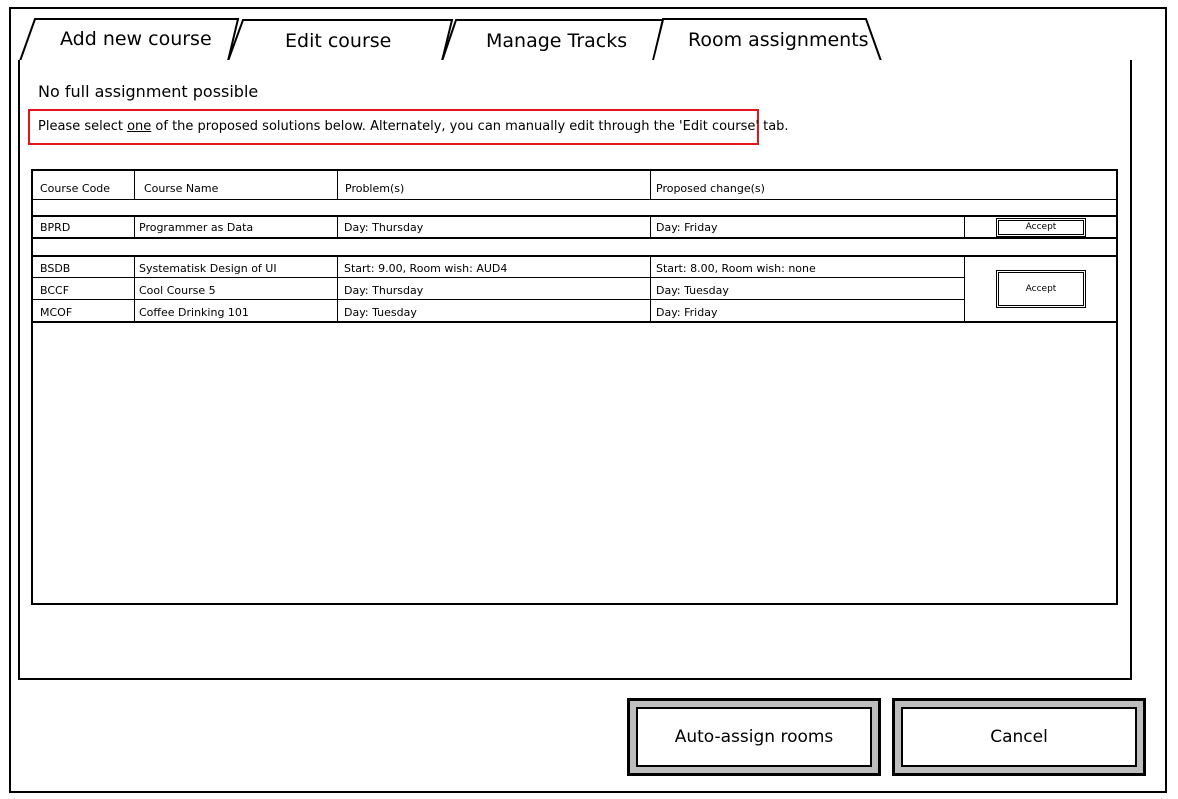 The width and height of the screenshot is (1178, 799). I want to click on cell-proposed-change: Start: 8.00, Room wish: none, so click(736, 268).